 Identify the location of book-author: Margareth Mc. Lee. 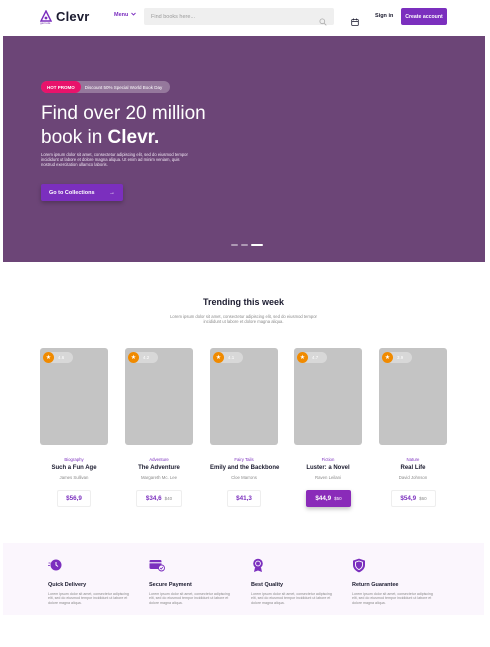
(159, 477).